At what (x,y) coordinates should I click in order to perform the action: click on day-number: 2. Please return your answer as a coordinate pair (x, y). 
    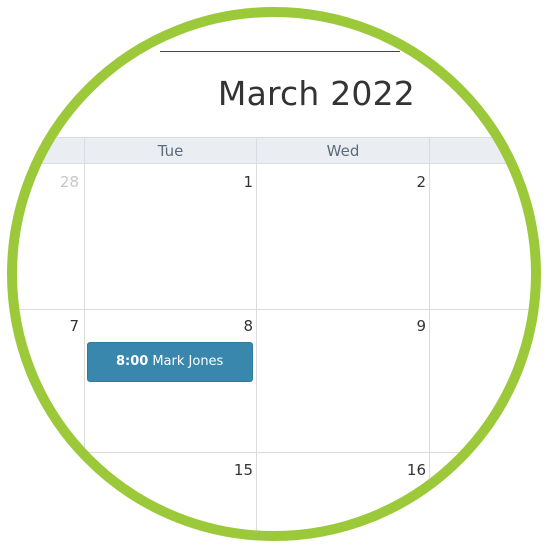
    Looking at the image, I should click on (406, 182).